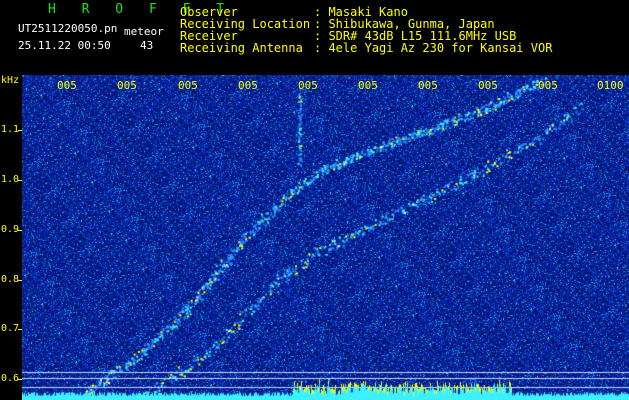 This screenshot has width=629, height=400. Describe the element at coordinates (10, 328) in the screenshot. I see `y-tick-label: 0.7` at that location.